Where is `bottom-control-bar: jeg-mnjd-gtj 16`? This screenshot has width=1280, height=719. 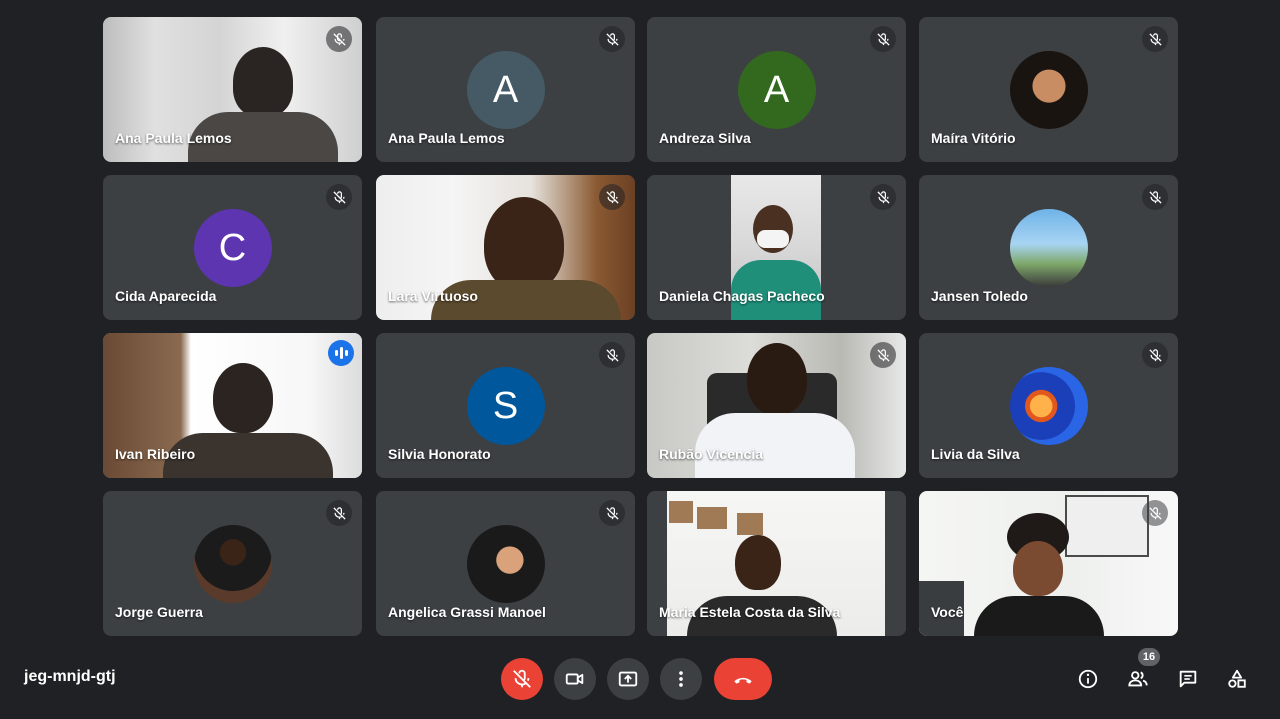
bottom-control-bar: jeg-mnjd-gtj 16 is located at coordinates (640, 683).